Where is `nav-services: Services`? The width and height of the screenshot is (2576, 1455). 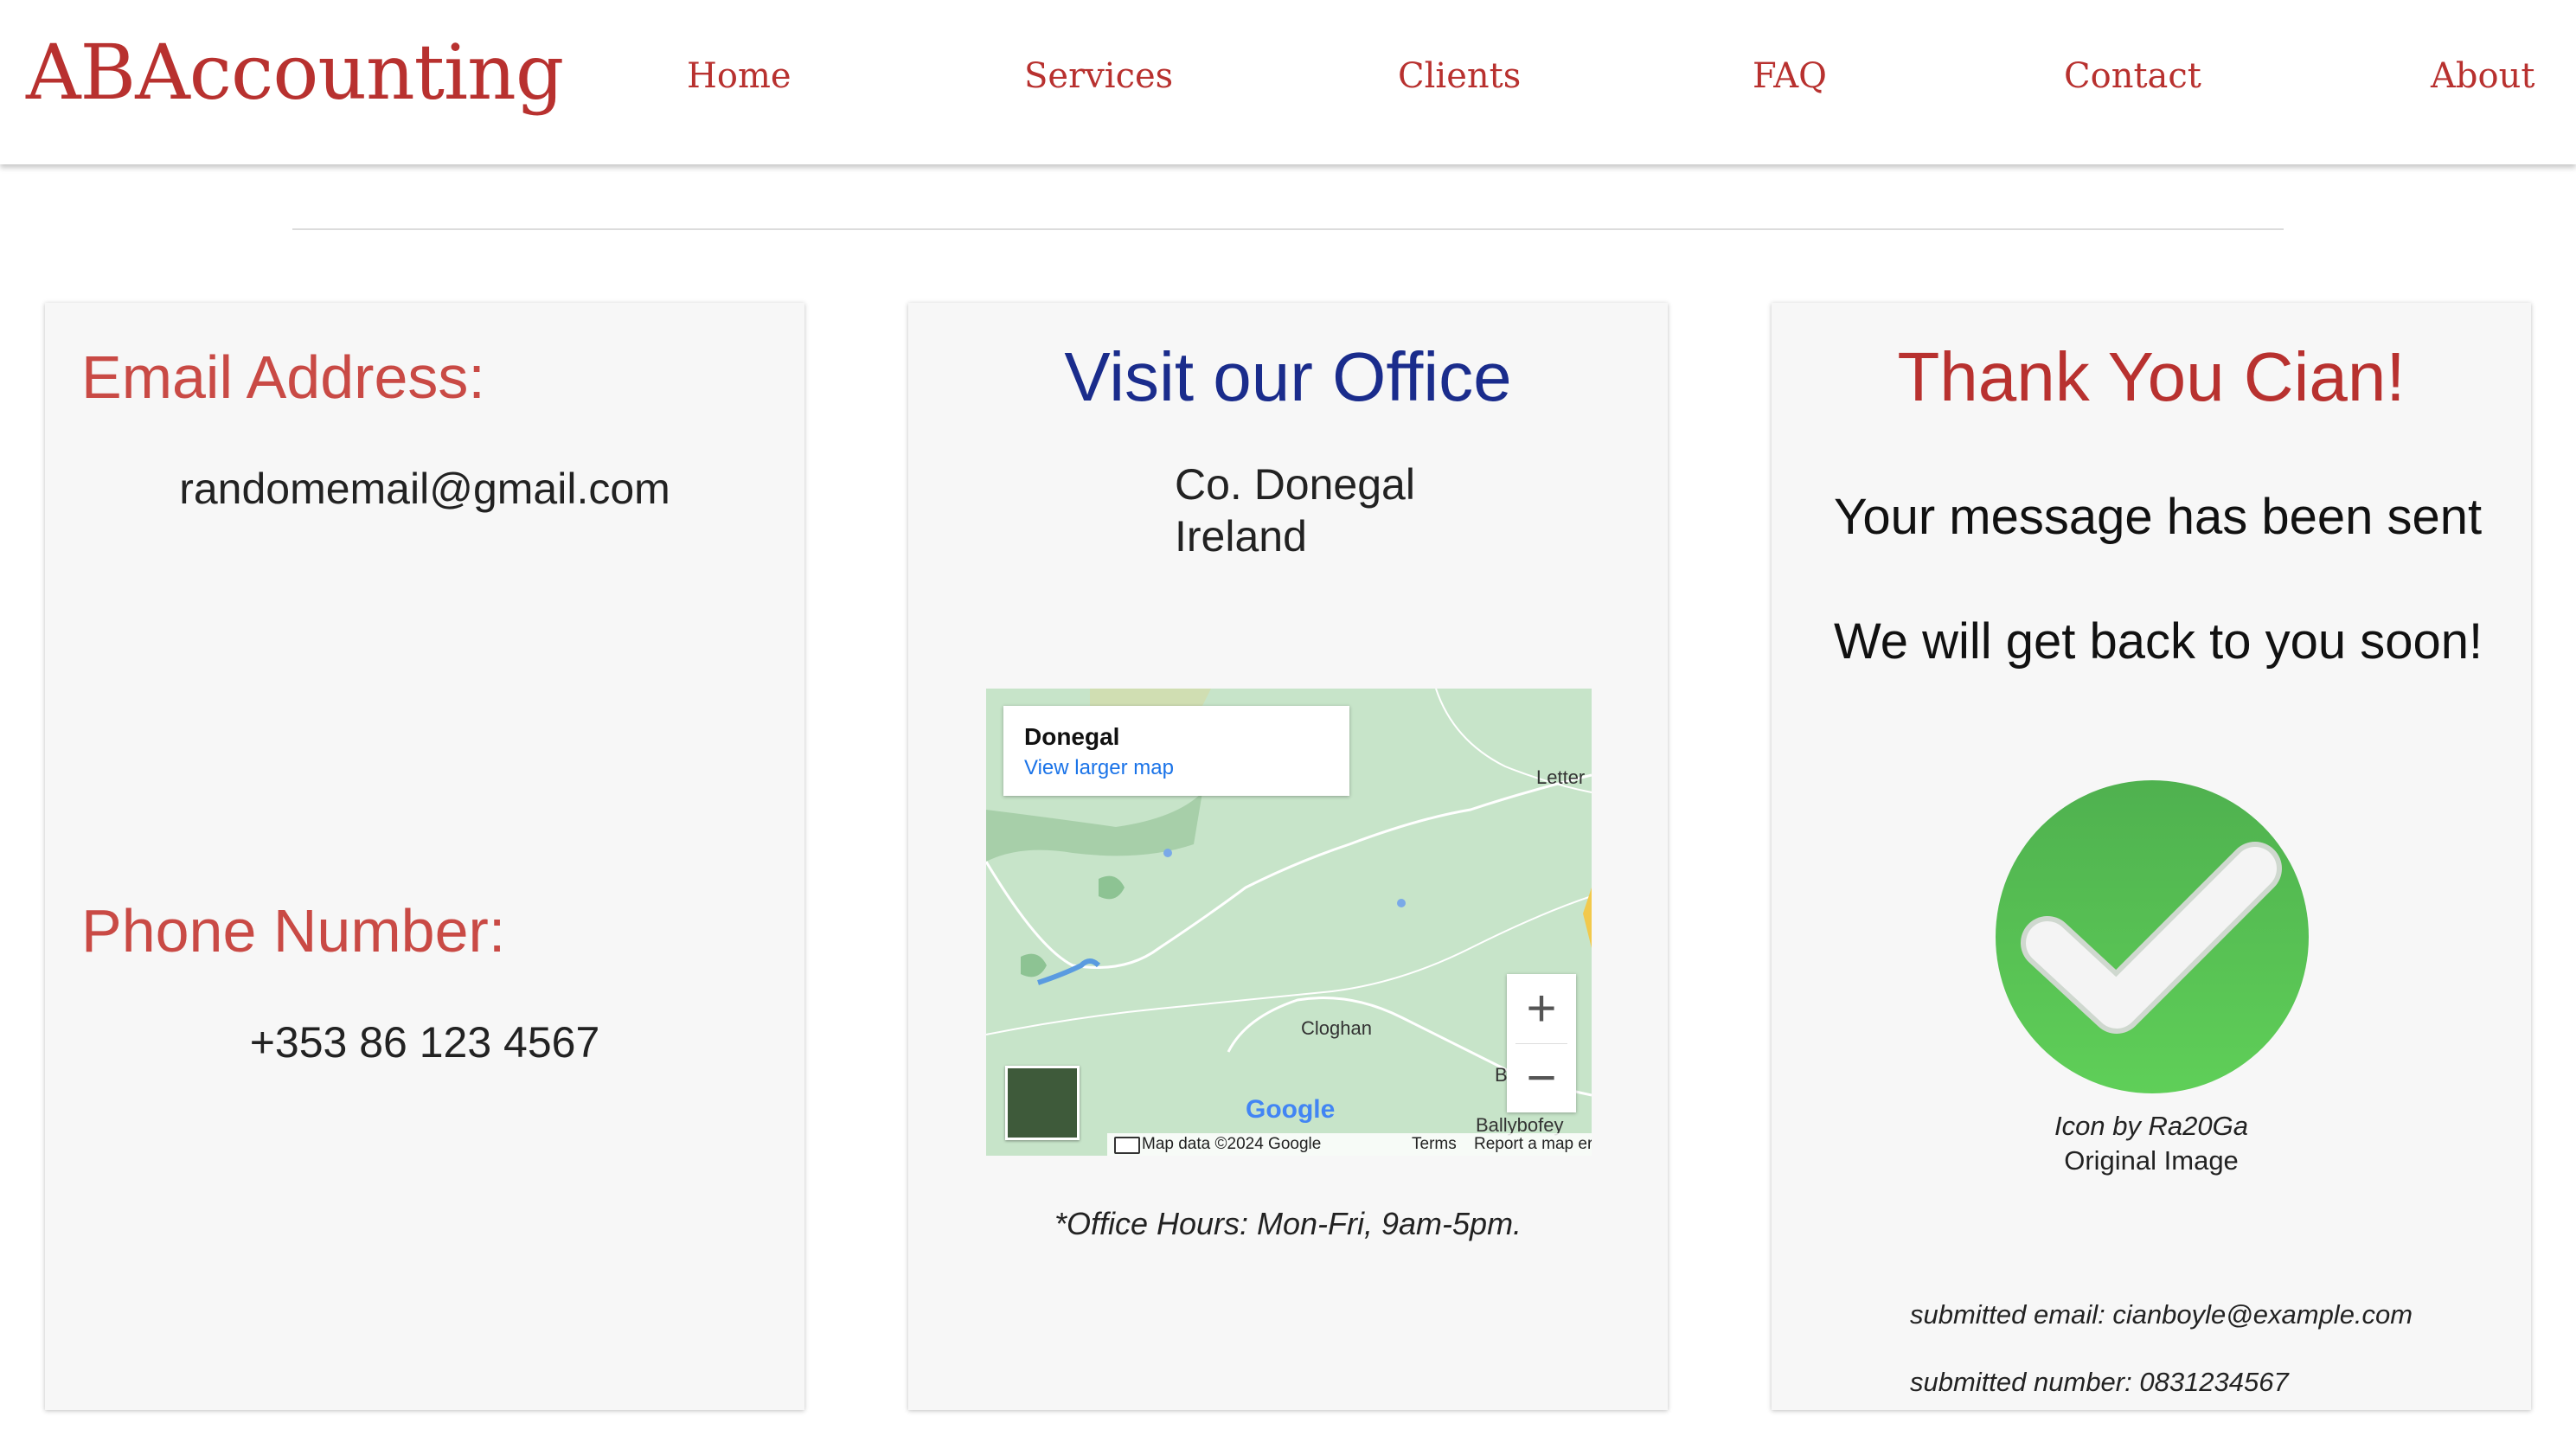
nav-services: Services is located at coordinates (1098, 76).